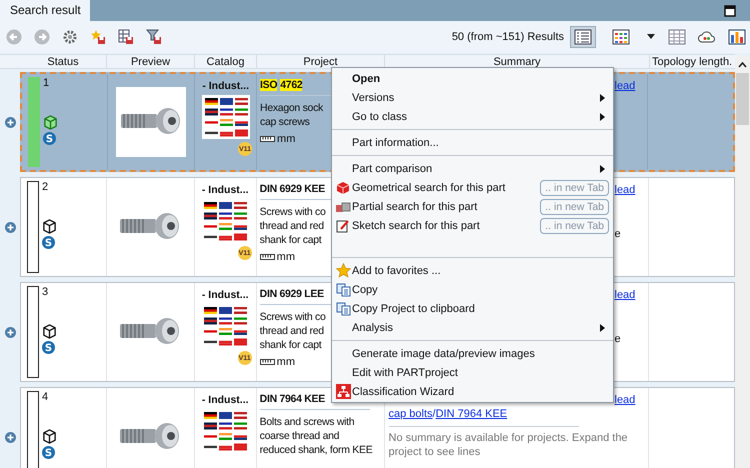 The height and width of the screenshot is (468, 750). What do you see at coordinates (45, 187) in the screenshot?
I see `row-number: 2` at bounding box center [45, 187].